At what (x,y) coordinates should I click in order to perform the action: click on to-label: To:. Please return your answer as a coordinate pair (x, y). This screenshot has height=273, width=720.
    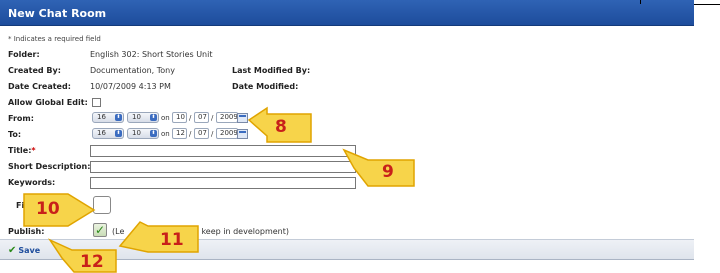
    Looking at the image, I should click on (15, 134).